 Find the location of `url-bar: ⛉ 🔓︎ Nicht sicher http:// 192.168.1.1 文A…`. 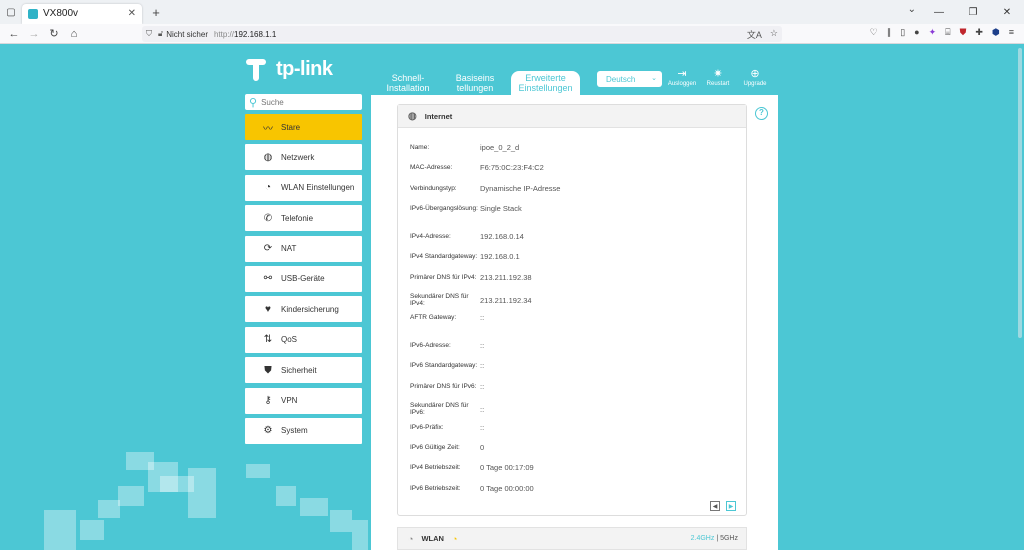

url-bar: ⛉ 🔓︎ Nicht sicher http:// 192.168.1.1 文A… is located at coordinates (462, 34).